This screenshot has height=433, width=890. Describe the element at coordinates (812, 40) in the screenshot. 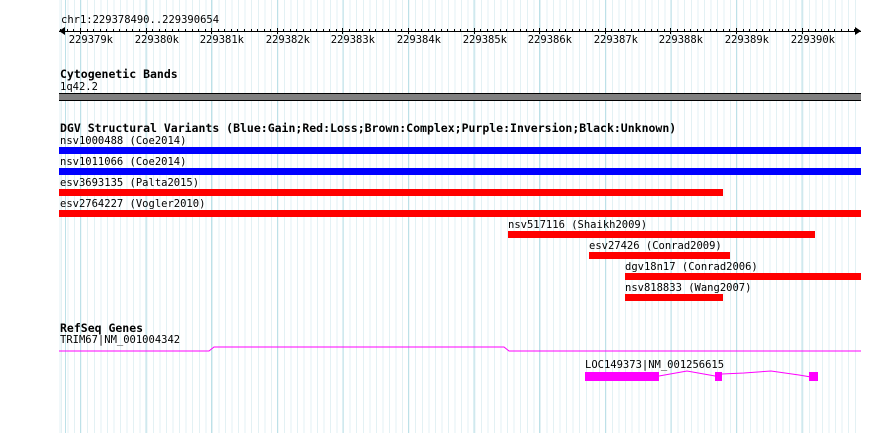

I see `ruler-tick-label: 229390k` at that location.